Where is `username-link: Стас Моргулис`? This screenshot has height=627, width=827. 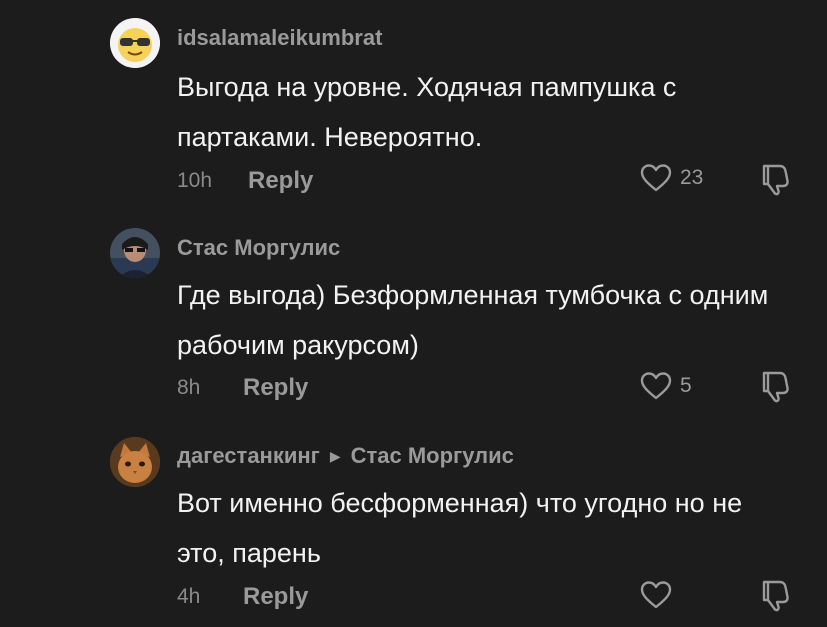
username-link: Стас Моргулис is located at coordinates (258, 247).